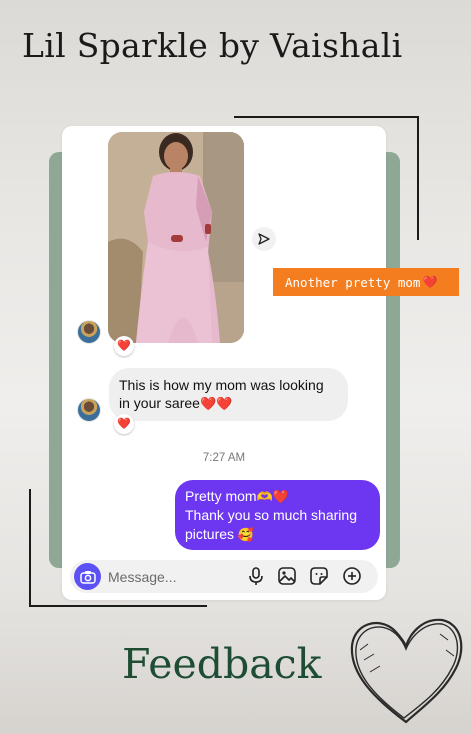 This screenshot has width=471, height=734. I want to click on message-timestamp: 7:27 AM, so click(224, 458).